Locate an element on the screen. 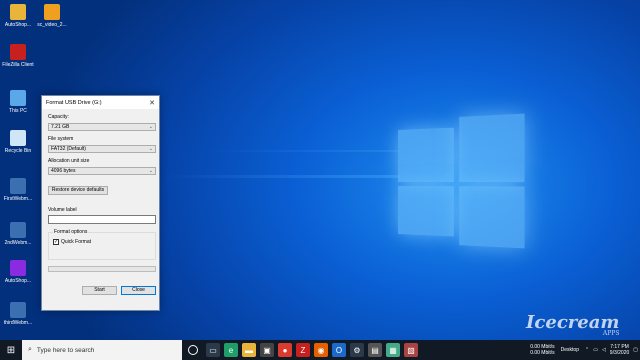  cortana-icon is located at coordinates (193, 350).